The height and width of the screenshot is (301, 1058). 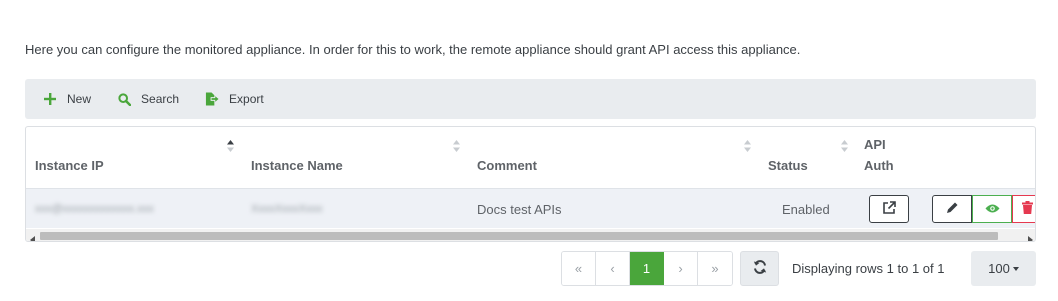 I want to click on api-auth-open-button, so click(x=889, y=209).